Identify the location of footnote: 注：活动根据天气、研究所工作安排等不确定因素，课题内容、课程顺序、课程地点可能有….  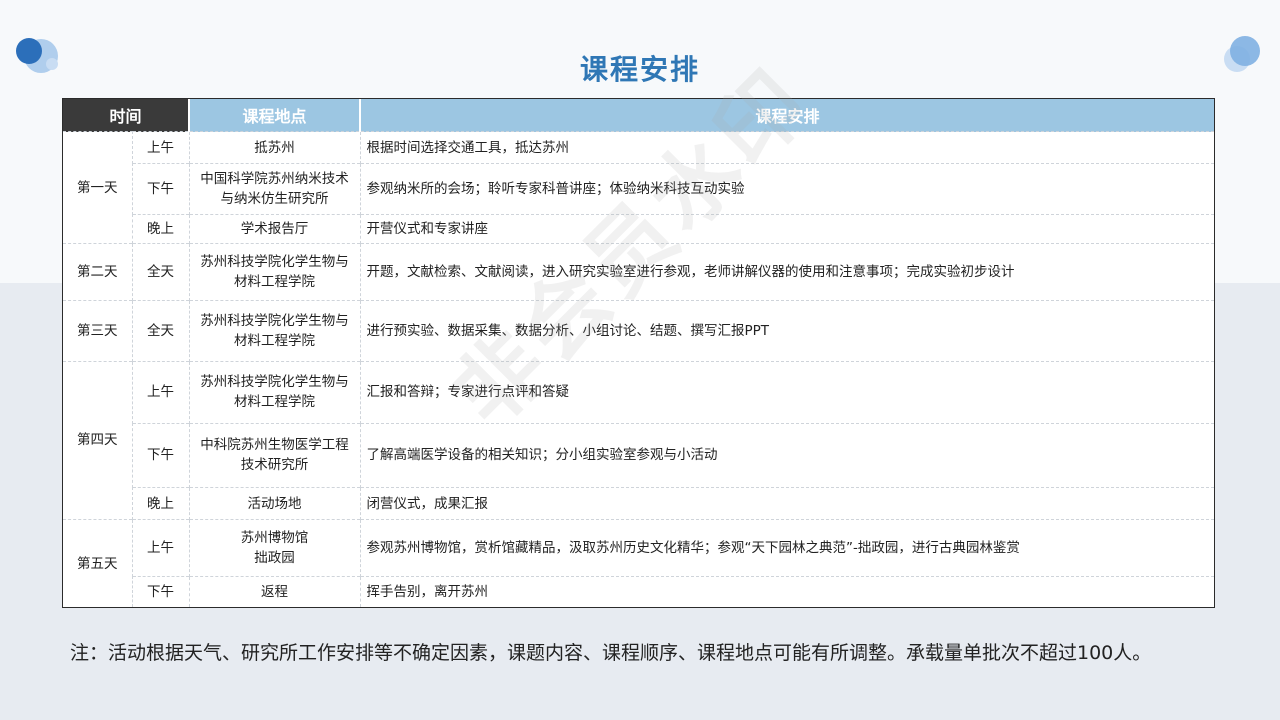
(611, 653).